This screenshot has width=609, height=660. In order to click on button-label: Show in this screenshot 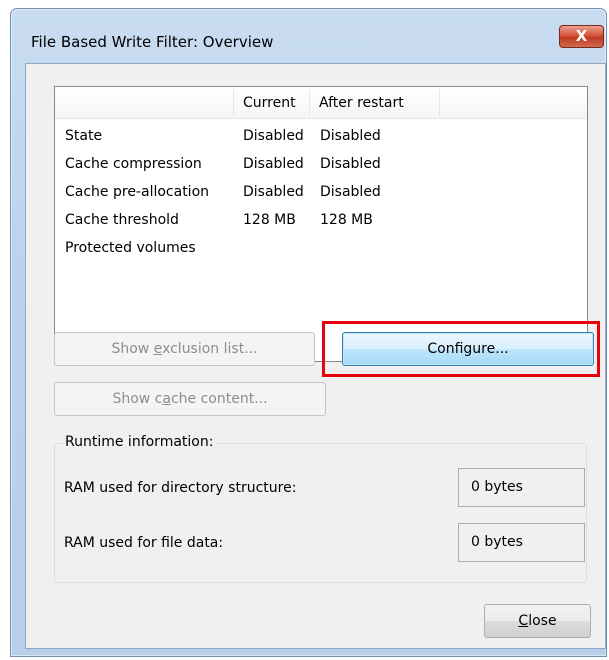, I will do `click(132, 349)`.